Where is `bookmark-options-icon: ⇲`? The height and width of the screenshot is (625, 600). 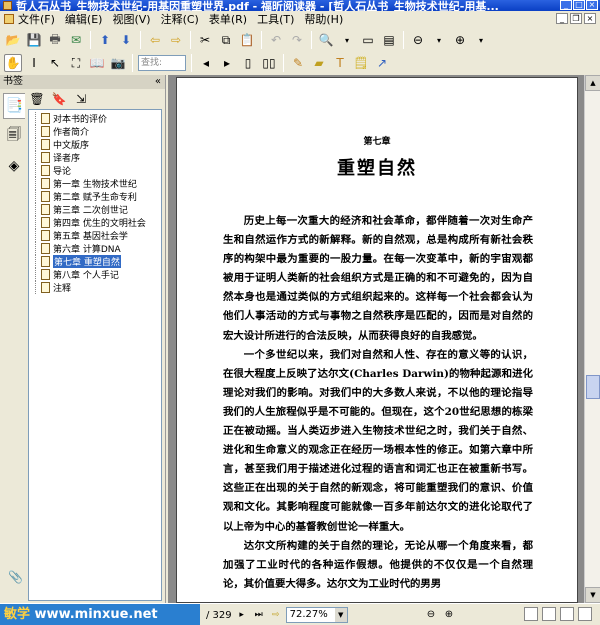
bookmark-options-icon: ⇲ is located at coordinates (81, 99).